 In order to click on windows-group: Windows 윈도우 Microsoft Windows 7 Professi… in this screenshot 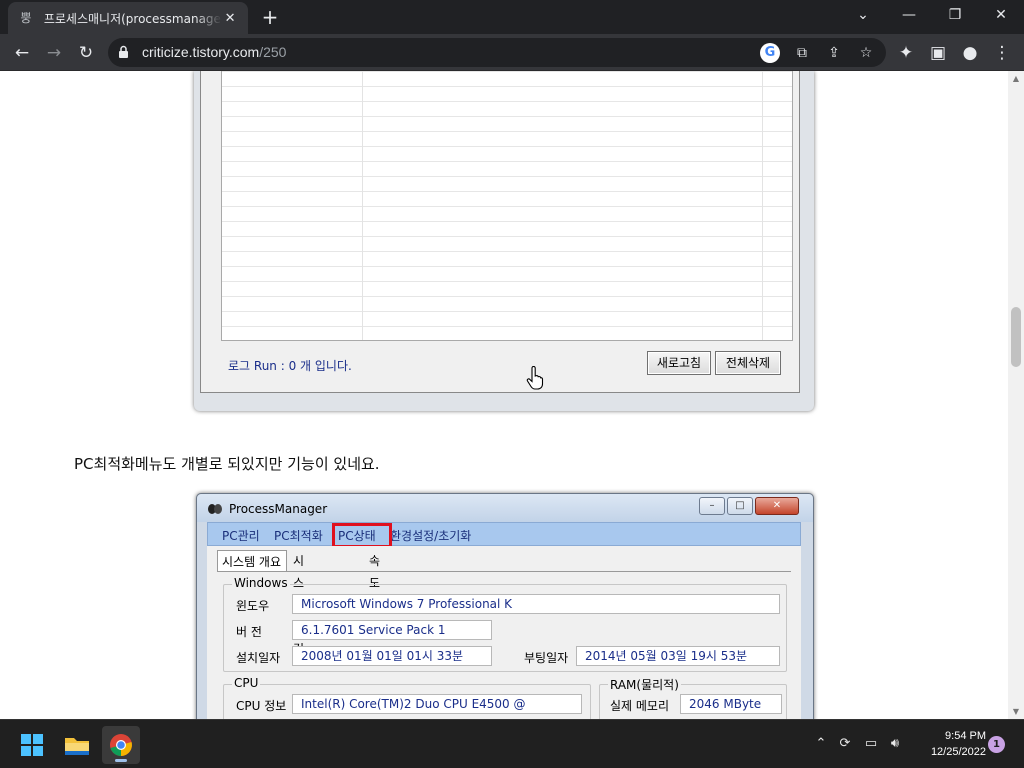, I will do `click(505, 624)`.